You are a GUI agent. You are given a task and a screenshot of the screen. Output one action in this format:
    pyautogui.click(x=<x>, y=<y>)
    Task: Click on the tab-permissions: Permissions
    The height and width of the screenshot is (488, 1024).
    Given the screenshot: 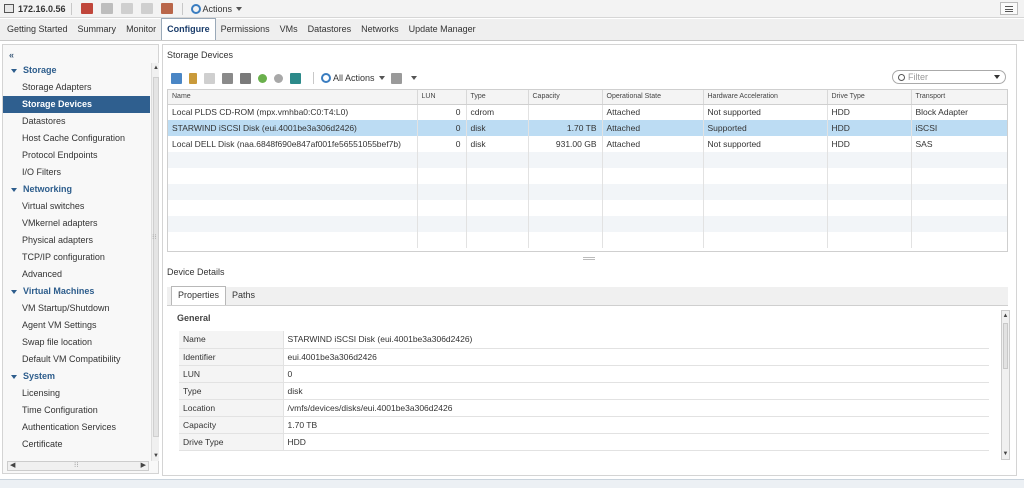 What is the action you would take?
    pyautogui.click(x=245, y=29)
    